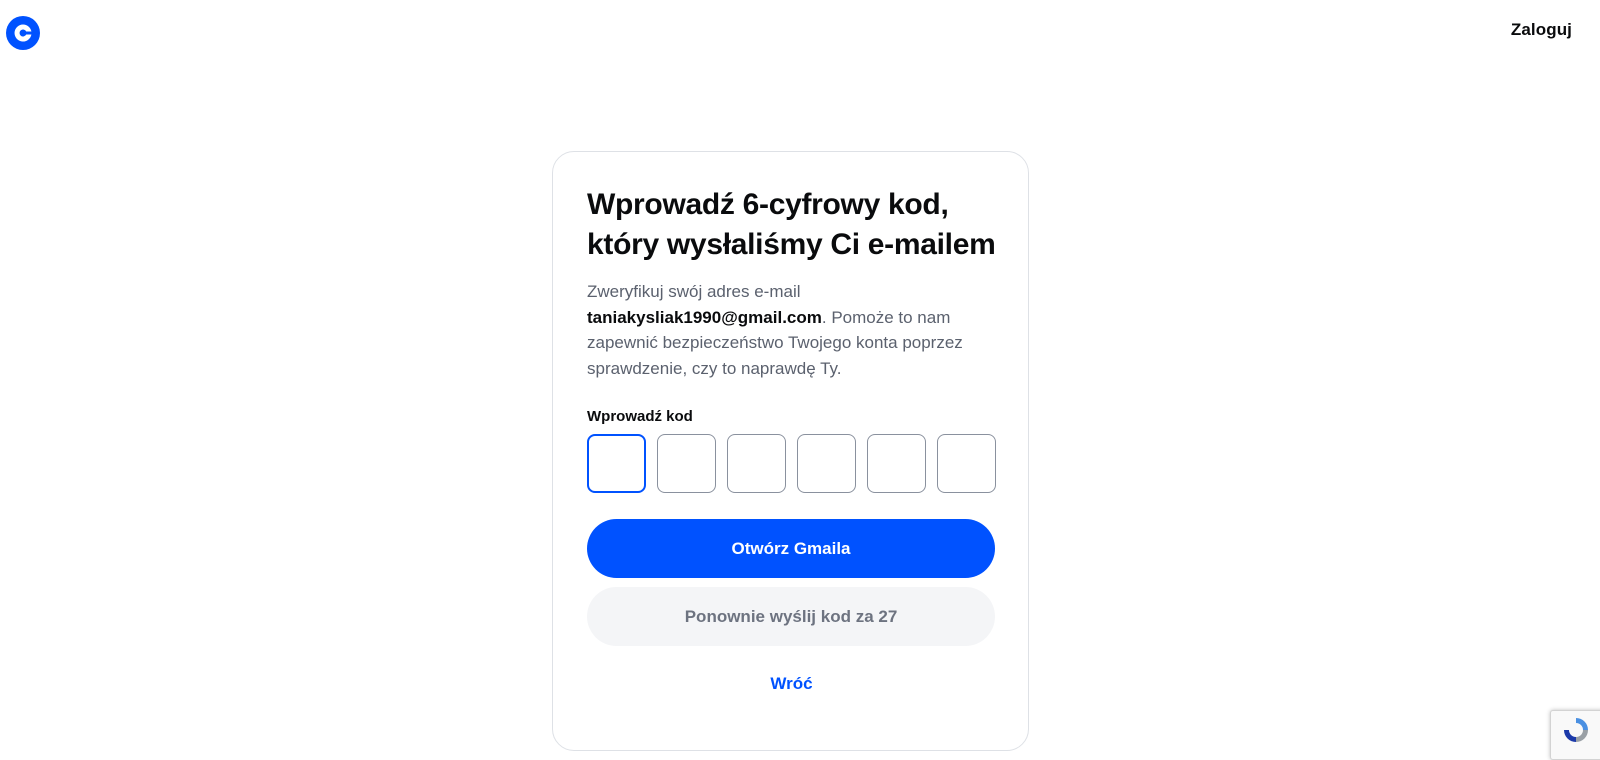 The width and height of the screenshot is (1600, 760). I want to click on open-gmail-button: Otwórz Gmaila, so click(791, 548).